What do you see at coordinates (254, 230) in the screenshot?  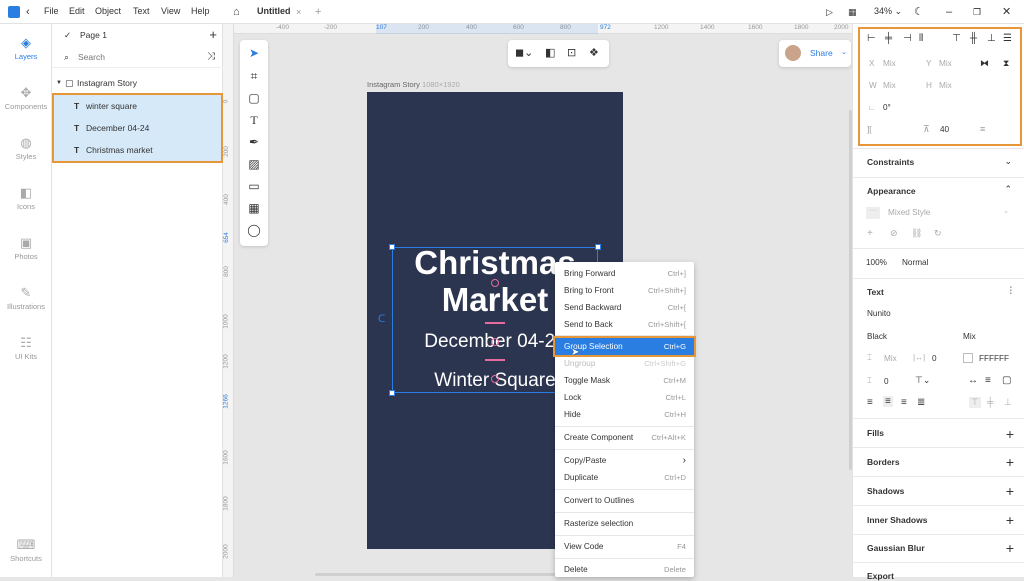 I see `comment-tool-icon: ◯` at bounding box center [254, 230].